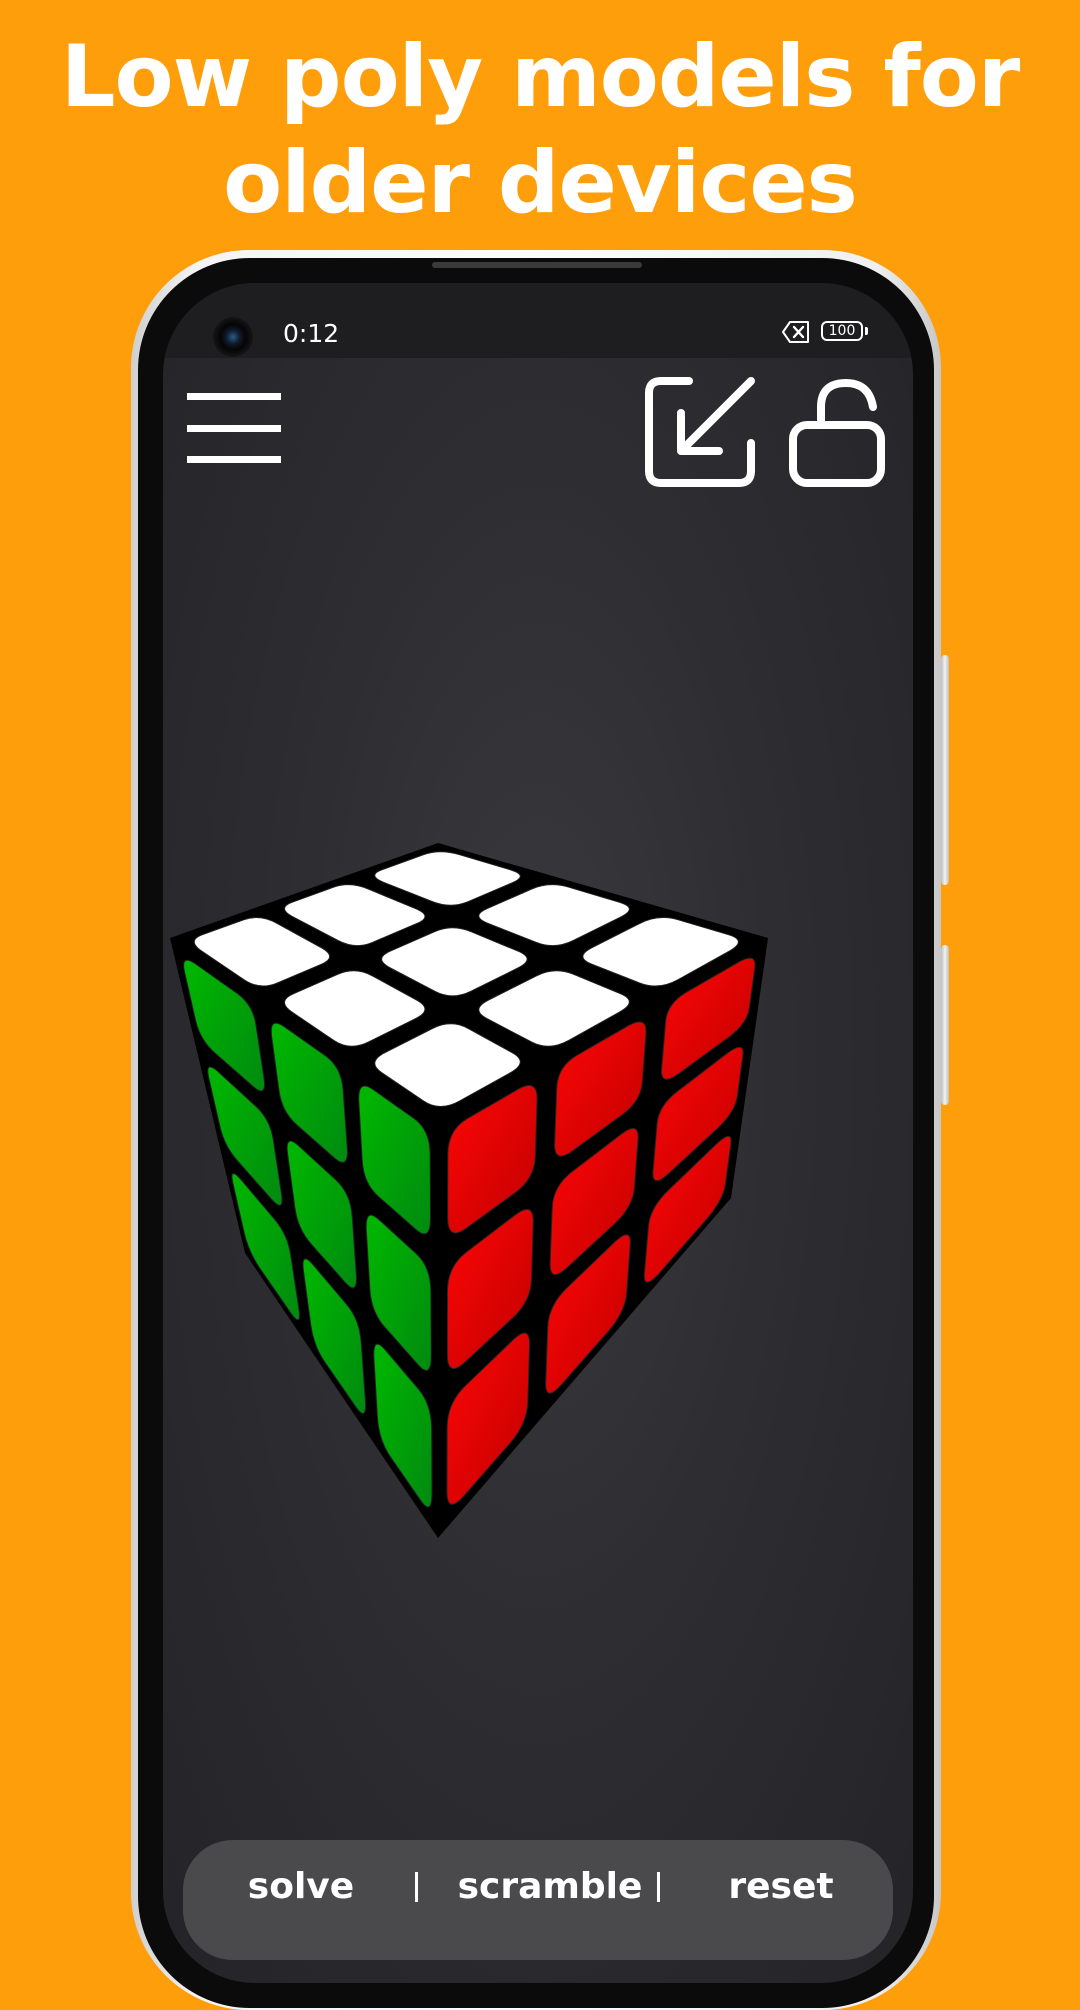 The width and height of the screenshot is (1080, 2010). What do you see at coordinates (235, 428) in the screenshot?
I see `menu-button` at bounding box center [235, 428].